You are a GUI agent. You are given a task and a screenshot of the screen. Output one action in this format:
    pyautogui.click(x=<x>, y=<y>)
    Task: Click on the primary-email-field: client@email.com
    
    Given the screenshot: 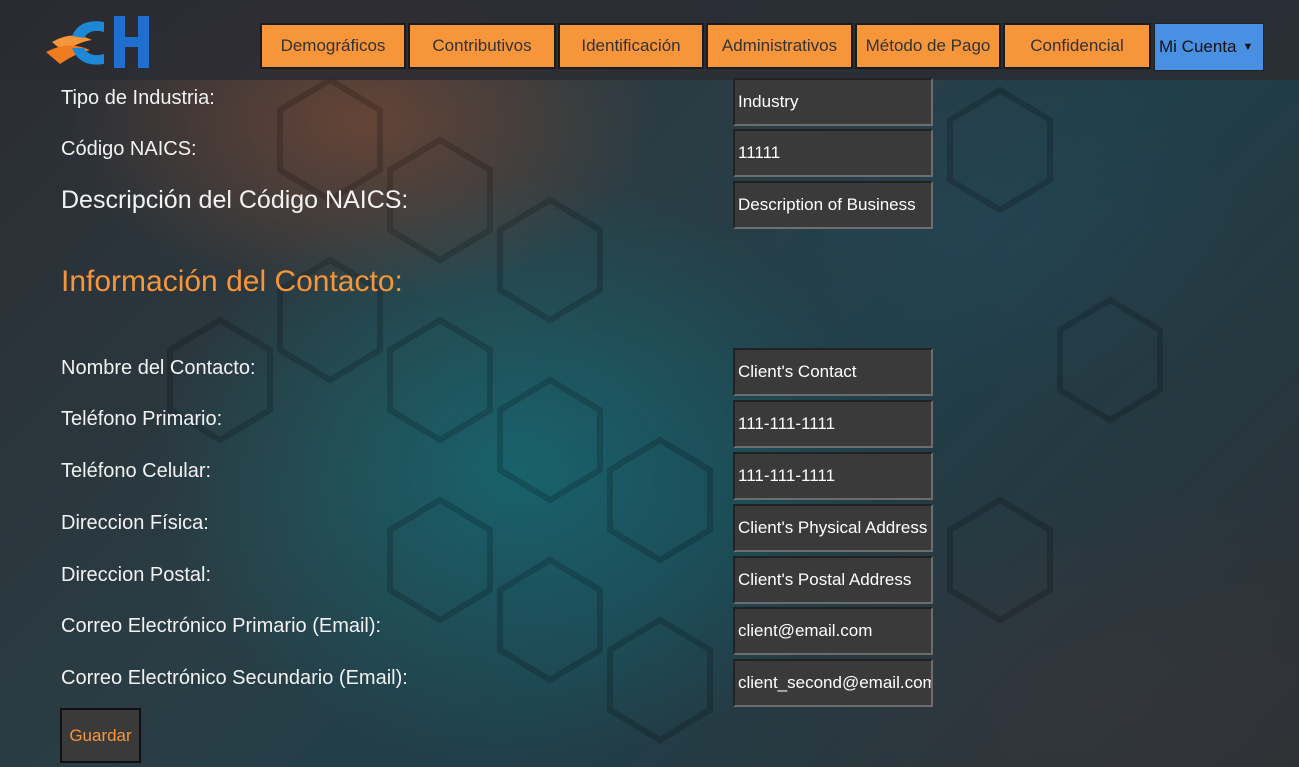 What is the action you would take?
    pyautogui.click(x=833, y=631)
    